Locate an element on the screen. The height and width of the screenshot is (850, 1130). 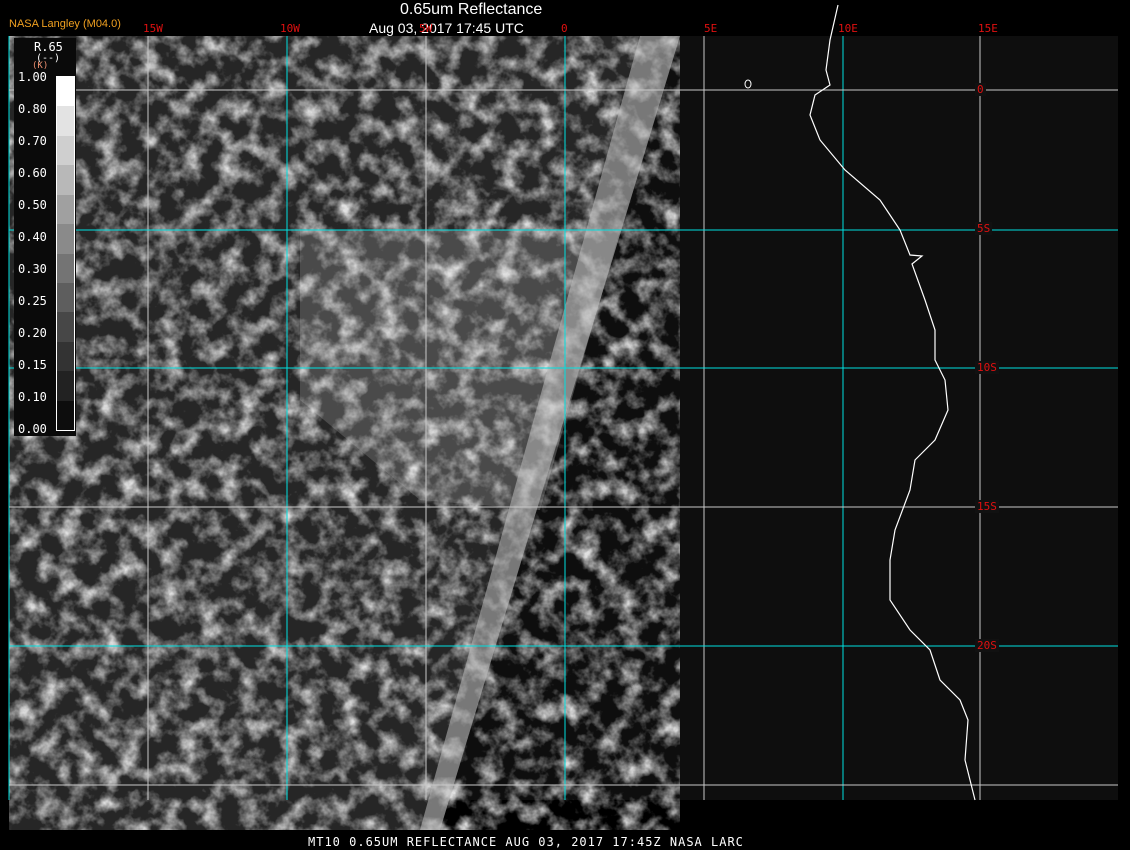
legend-tick: 0.60 is located at coordinates (32, 173).